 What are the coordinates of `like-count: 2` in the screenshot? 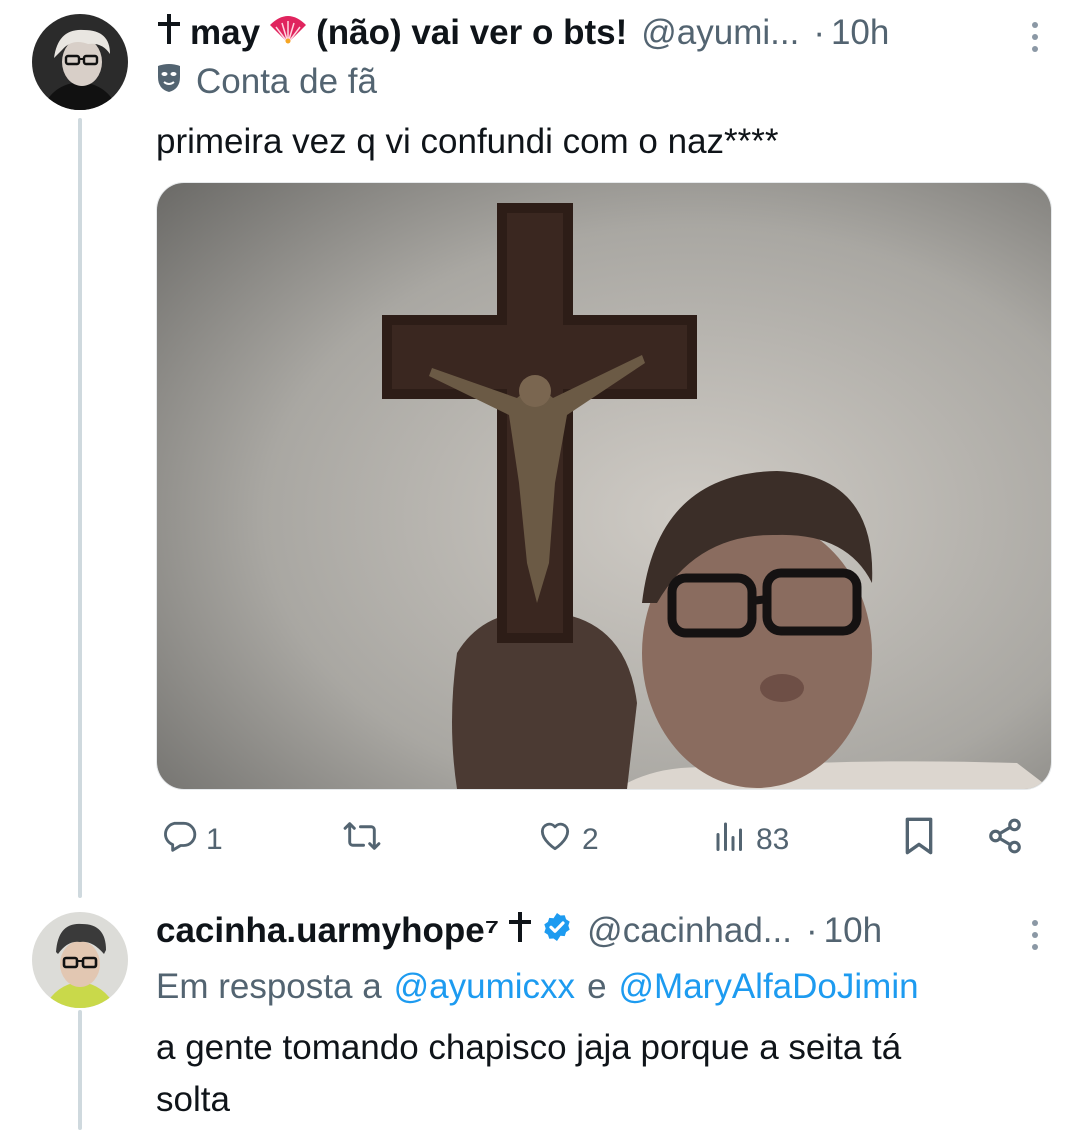 It's located at (590, 839).